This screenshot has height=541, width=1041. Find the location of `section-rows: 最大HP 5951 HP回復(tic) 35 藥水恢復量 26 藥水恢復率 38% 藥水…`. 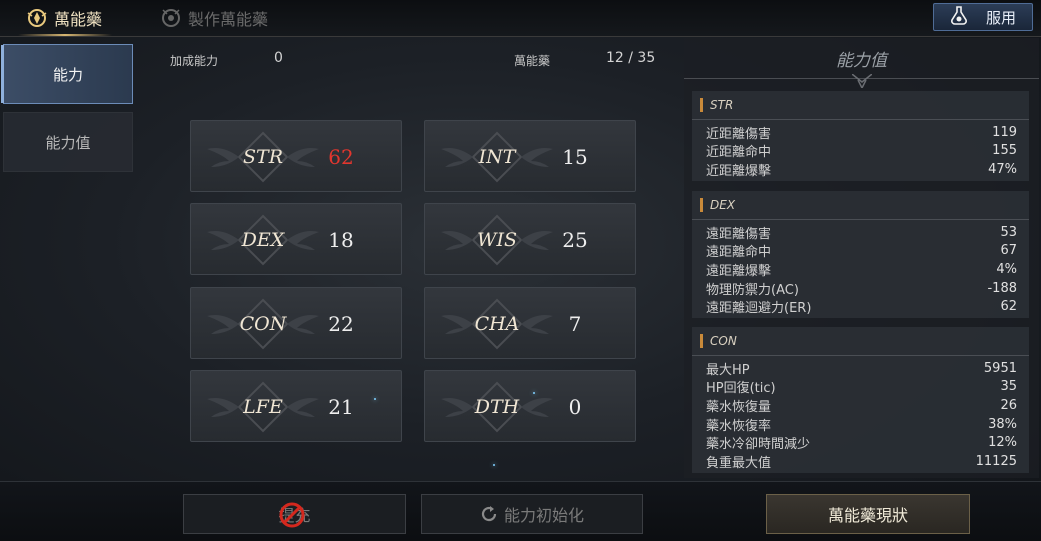

section-rows: 最大HP 5951 HP回復(tic) 35 藥水恢復量 26 藥水恢復率 38% 藥水… is located at coordinates (860, 414).